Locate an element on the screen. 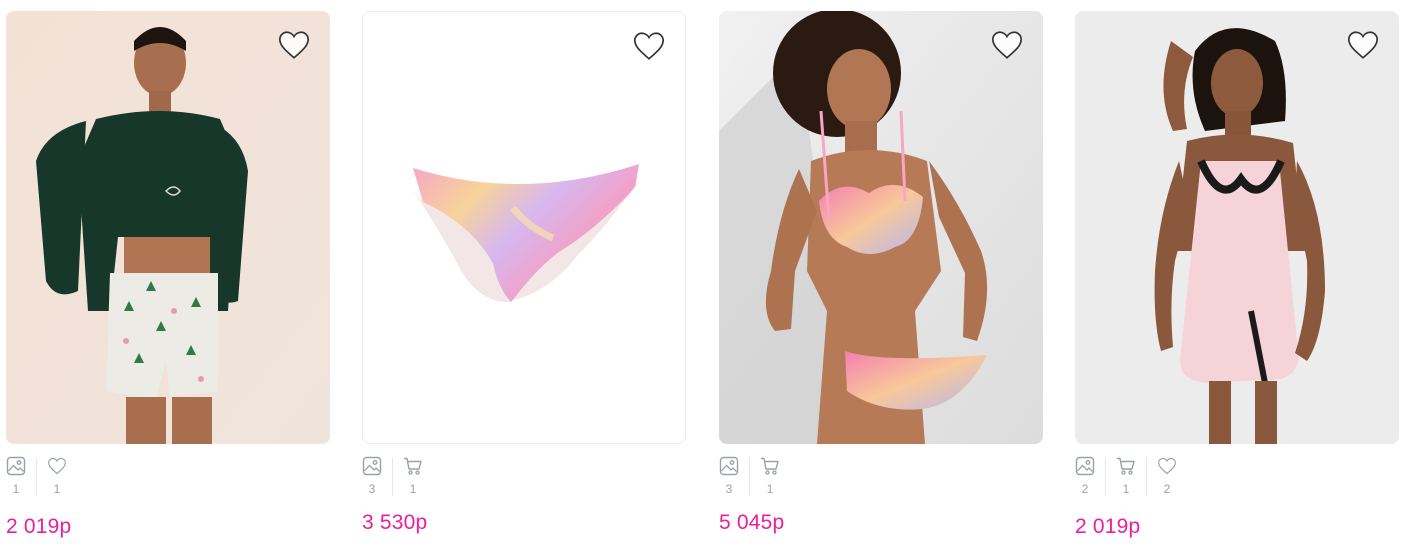 The image size is (1411, 553). likes-stat: 2 is located at coordinates (1167, 476).